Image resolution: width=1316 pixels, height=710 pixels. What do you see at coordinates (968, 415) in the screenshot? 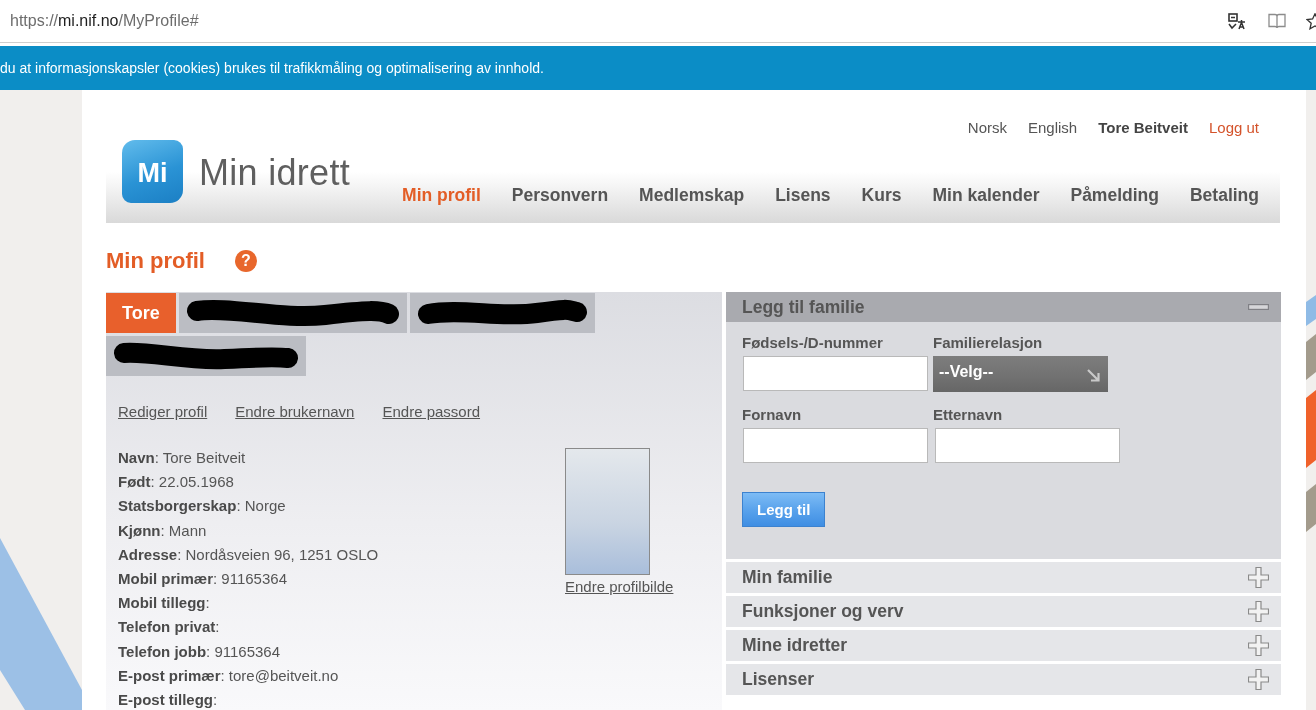
I see `field-label: Etternavn` at bounding box center [968, 415].